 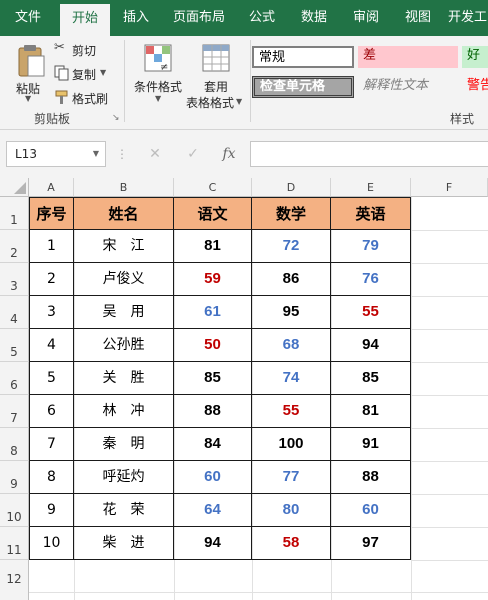 What do you see at coordinates (14, 345) in the screenshot?
I see `row-header-5: 5` at bounding box center [14, 345].